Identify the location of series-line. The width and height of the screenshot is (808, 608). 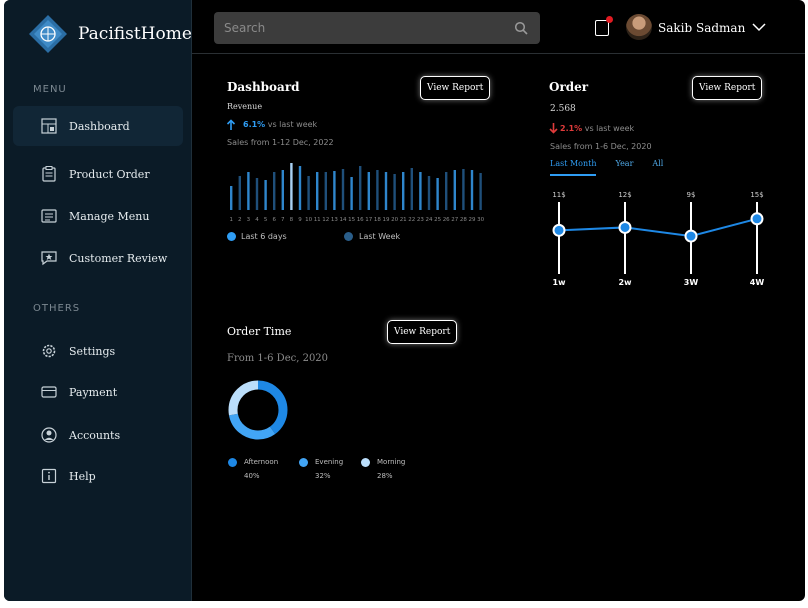
(658, 227).